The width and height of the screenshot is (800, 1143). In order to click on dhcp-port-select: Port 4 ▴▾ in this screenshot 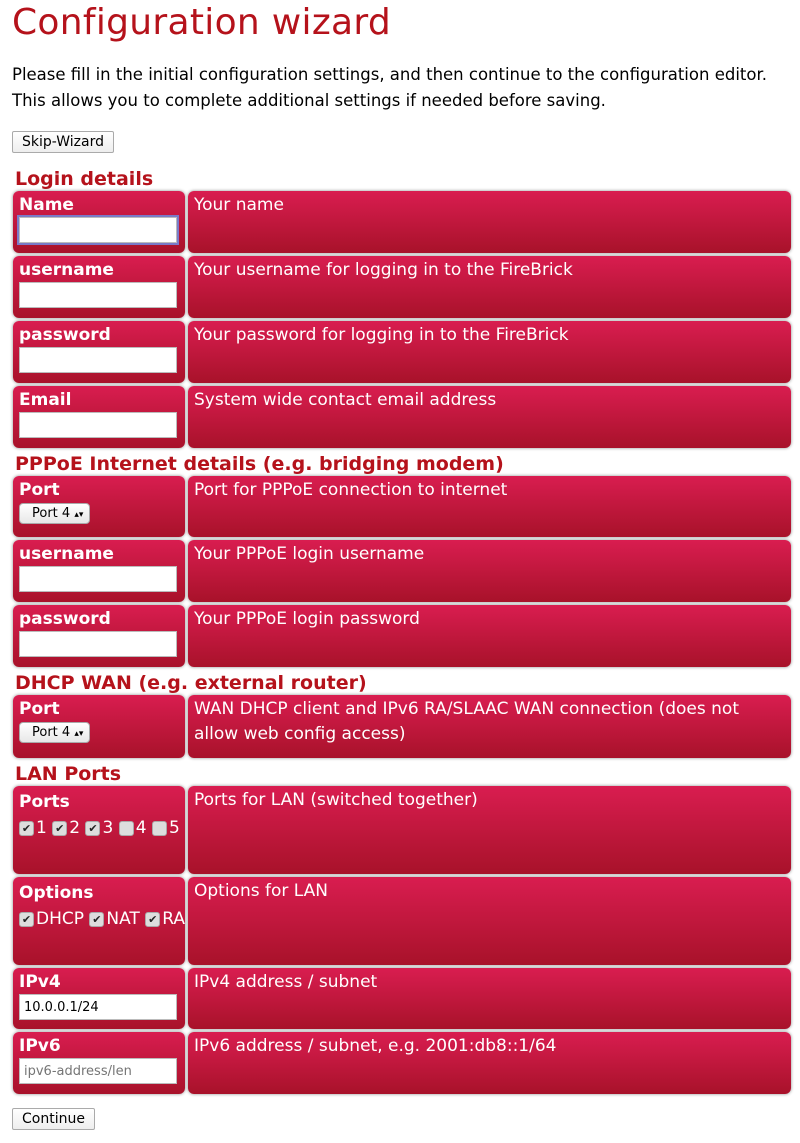, I will do `click(55, 732)`.